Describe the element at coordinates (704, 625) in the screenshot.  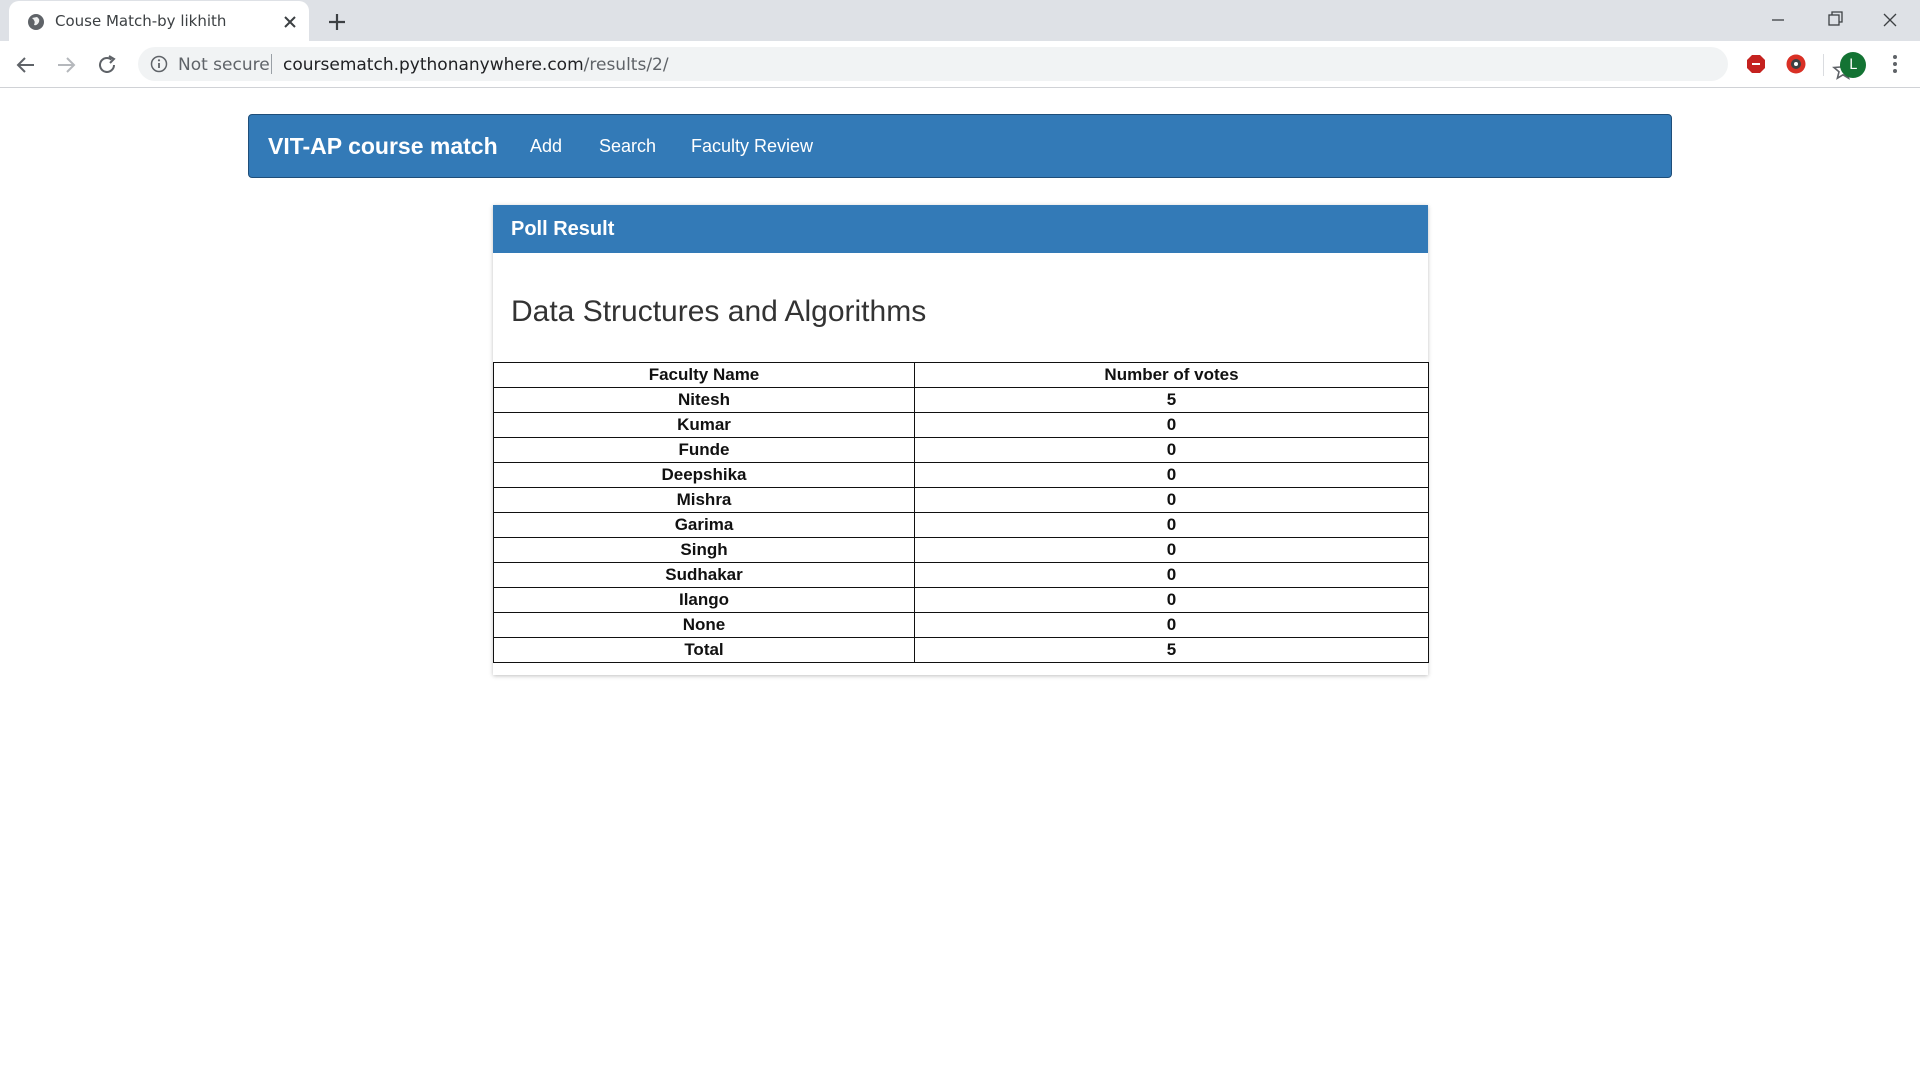
I see `faculty-name-cell: None` at that location.